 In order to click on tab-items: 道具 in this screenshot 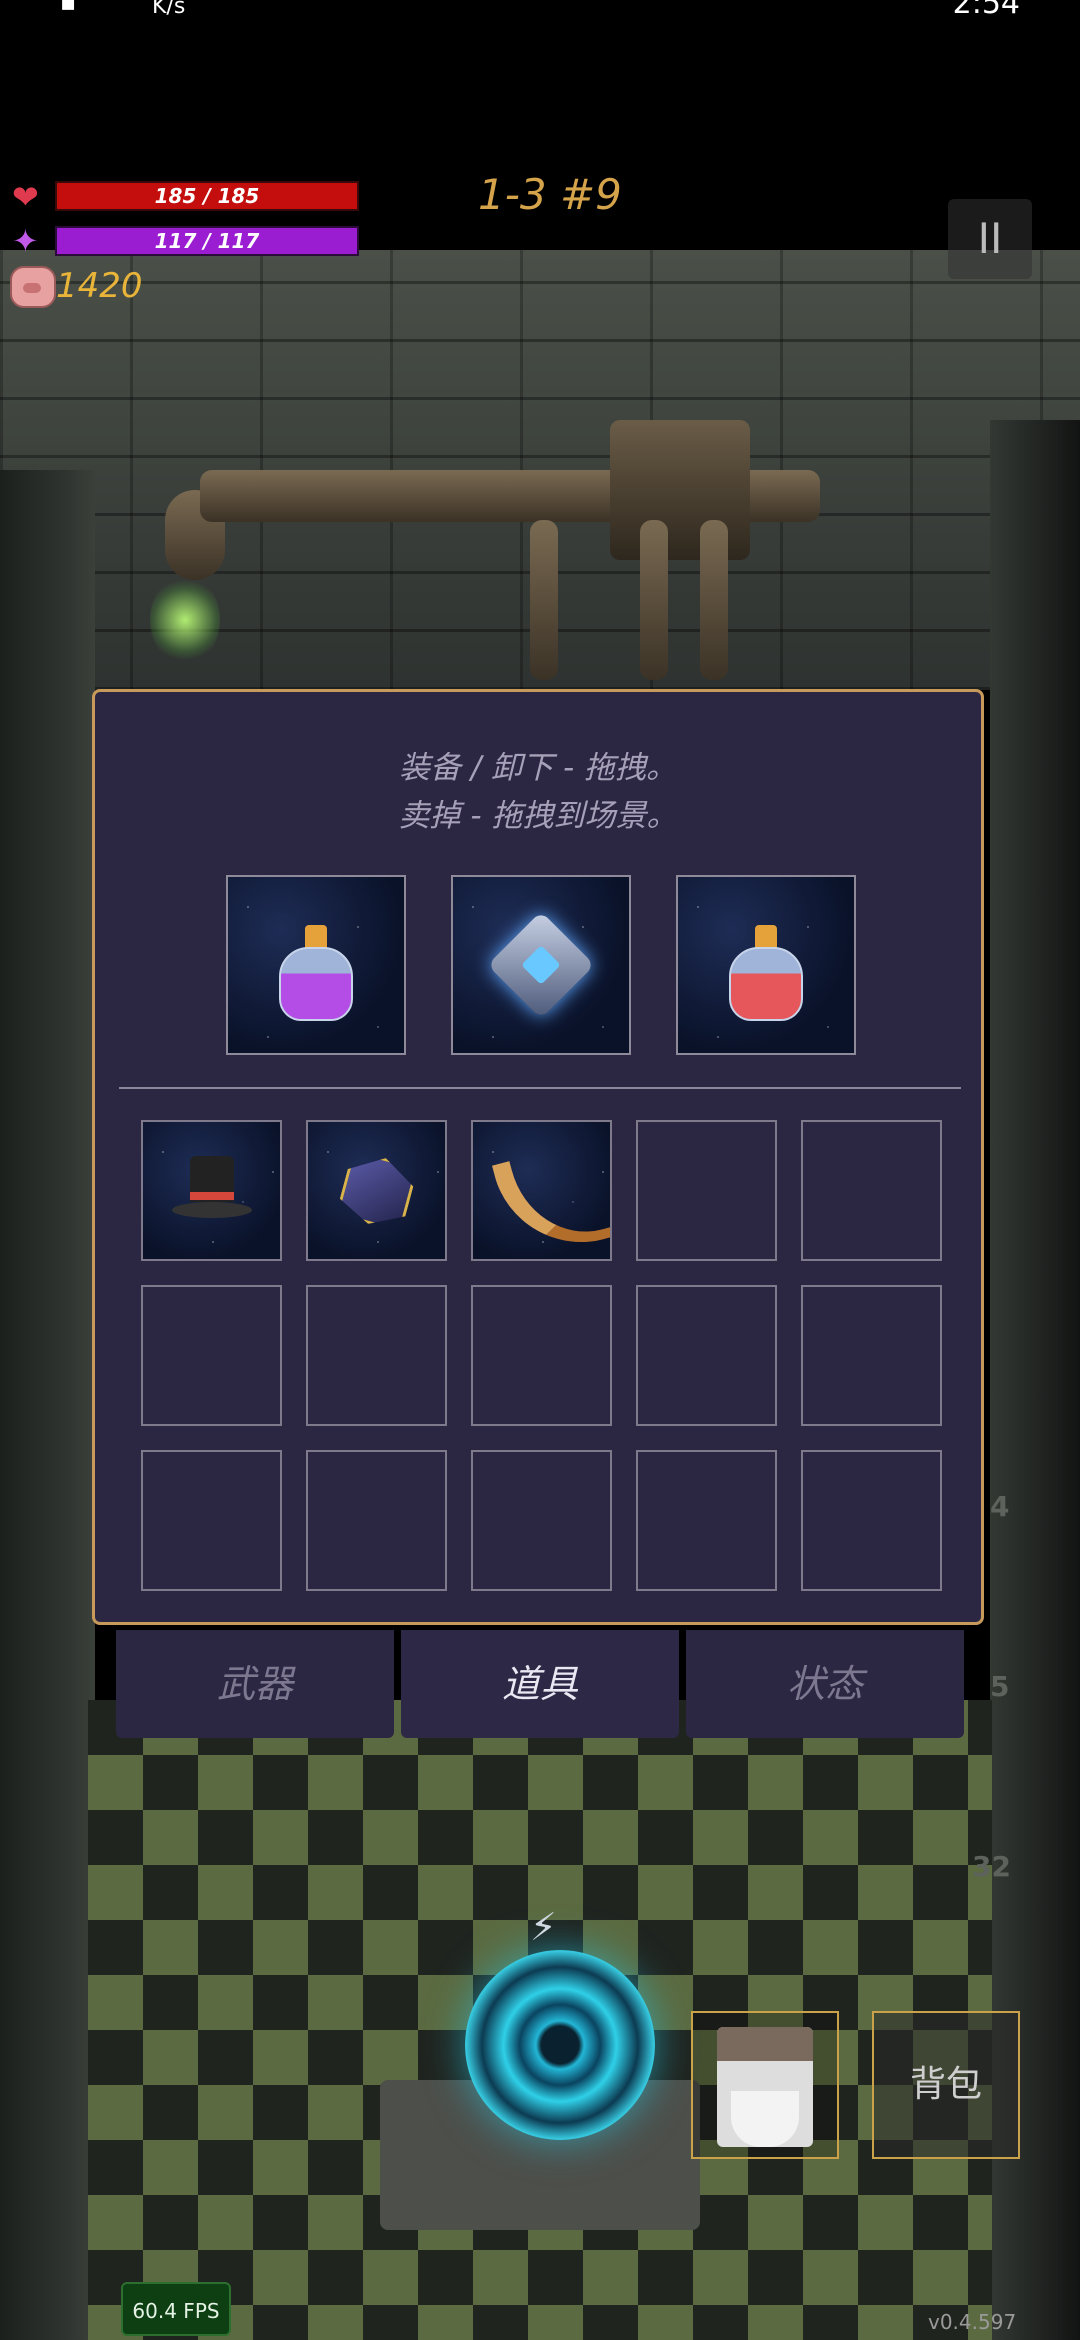, I will do `click(540, 1684)`.